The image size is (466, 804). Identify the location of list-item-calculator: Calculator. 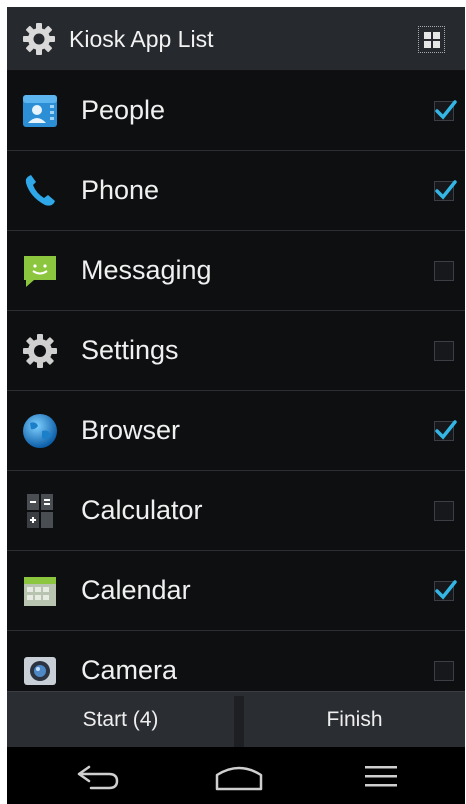
(236, 511).